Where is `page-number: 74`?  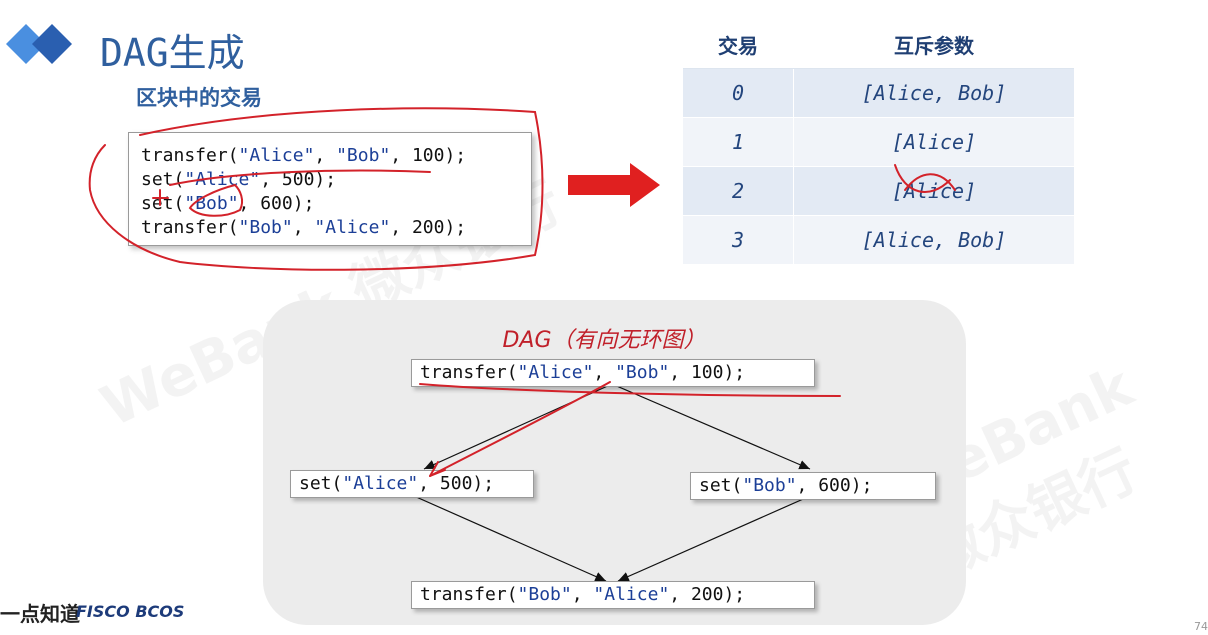
page-number: 74 is located at coordinates (1201, 626).